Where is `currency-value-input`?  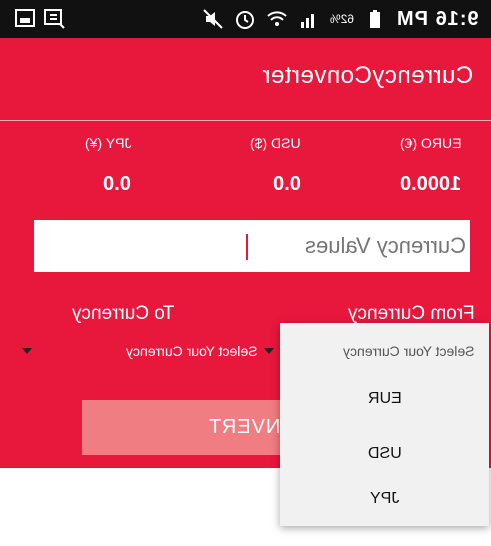 currency-value-input is located at coordinates (252, 246).